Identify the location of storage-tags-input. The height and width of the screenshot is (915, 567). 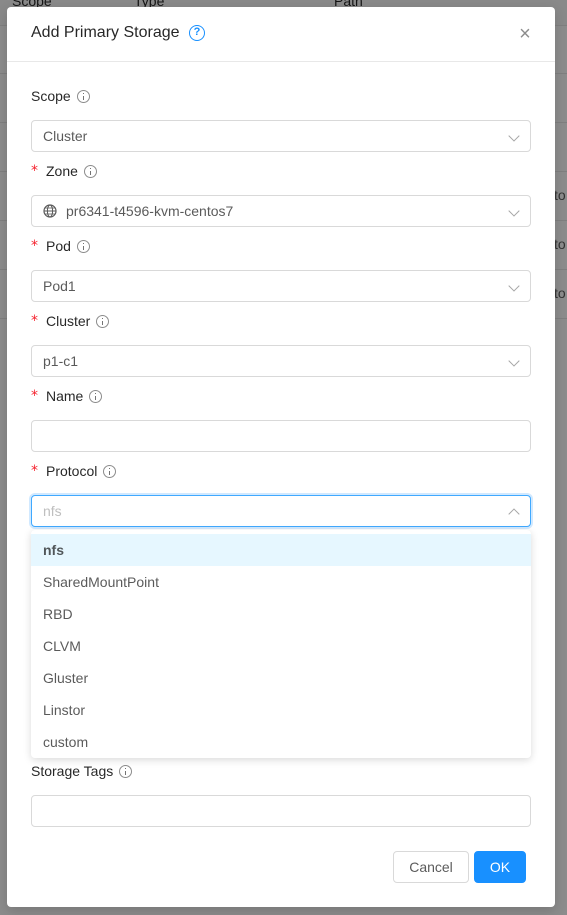
(281, 811).